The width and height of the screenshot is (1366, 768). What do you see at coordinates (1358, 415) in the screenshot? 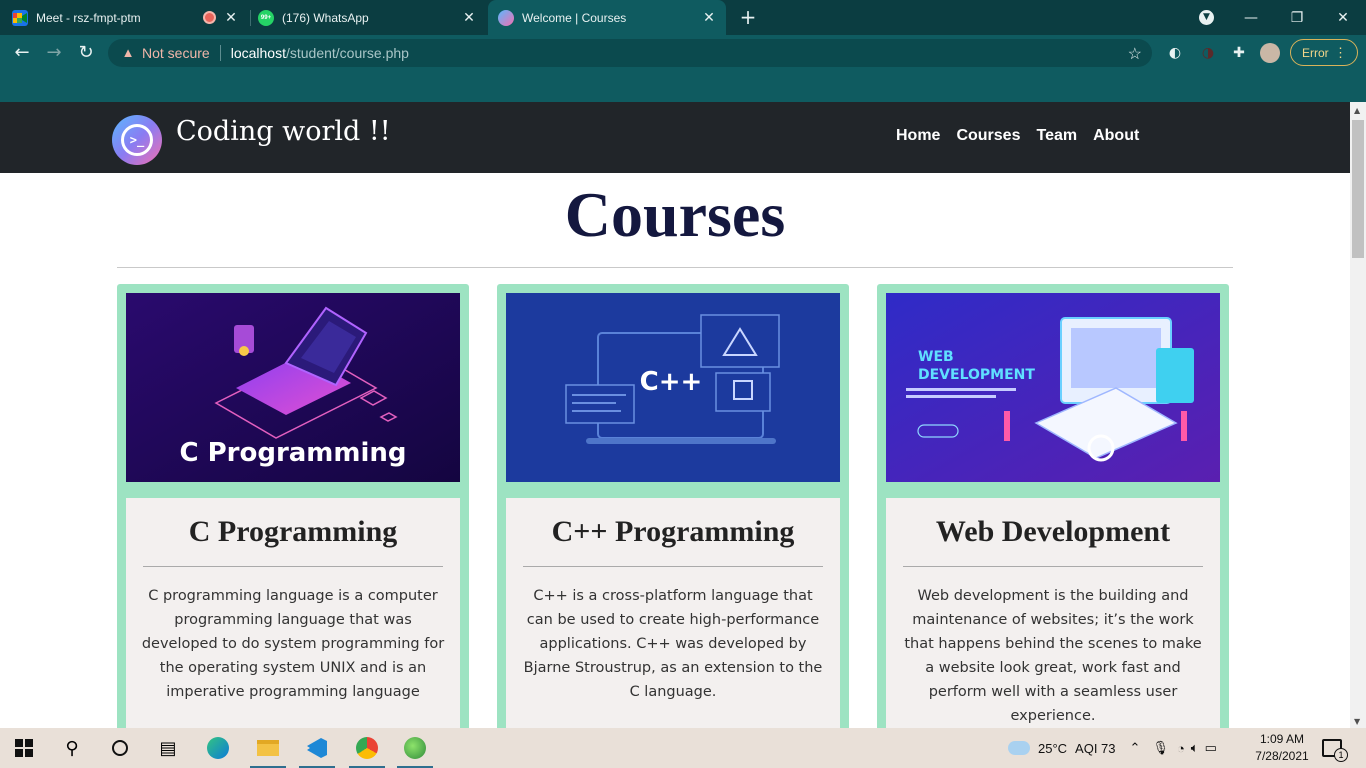
I see `page-scrollbar: ▲ ▼` at bounding box center [1358, 415].